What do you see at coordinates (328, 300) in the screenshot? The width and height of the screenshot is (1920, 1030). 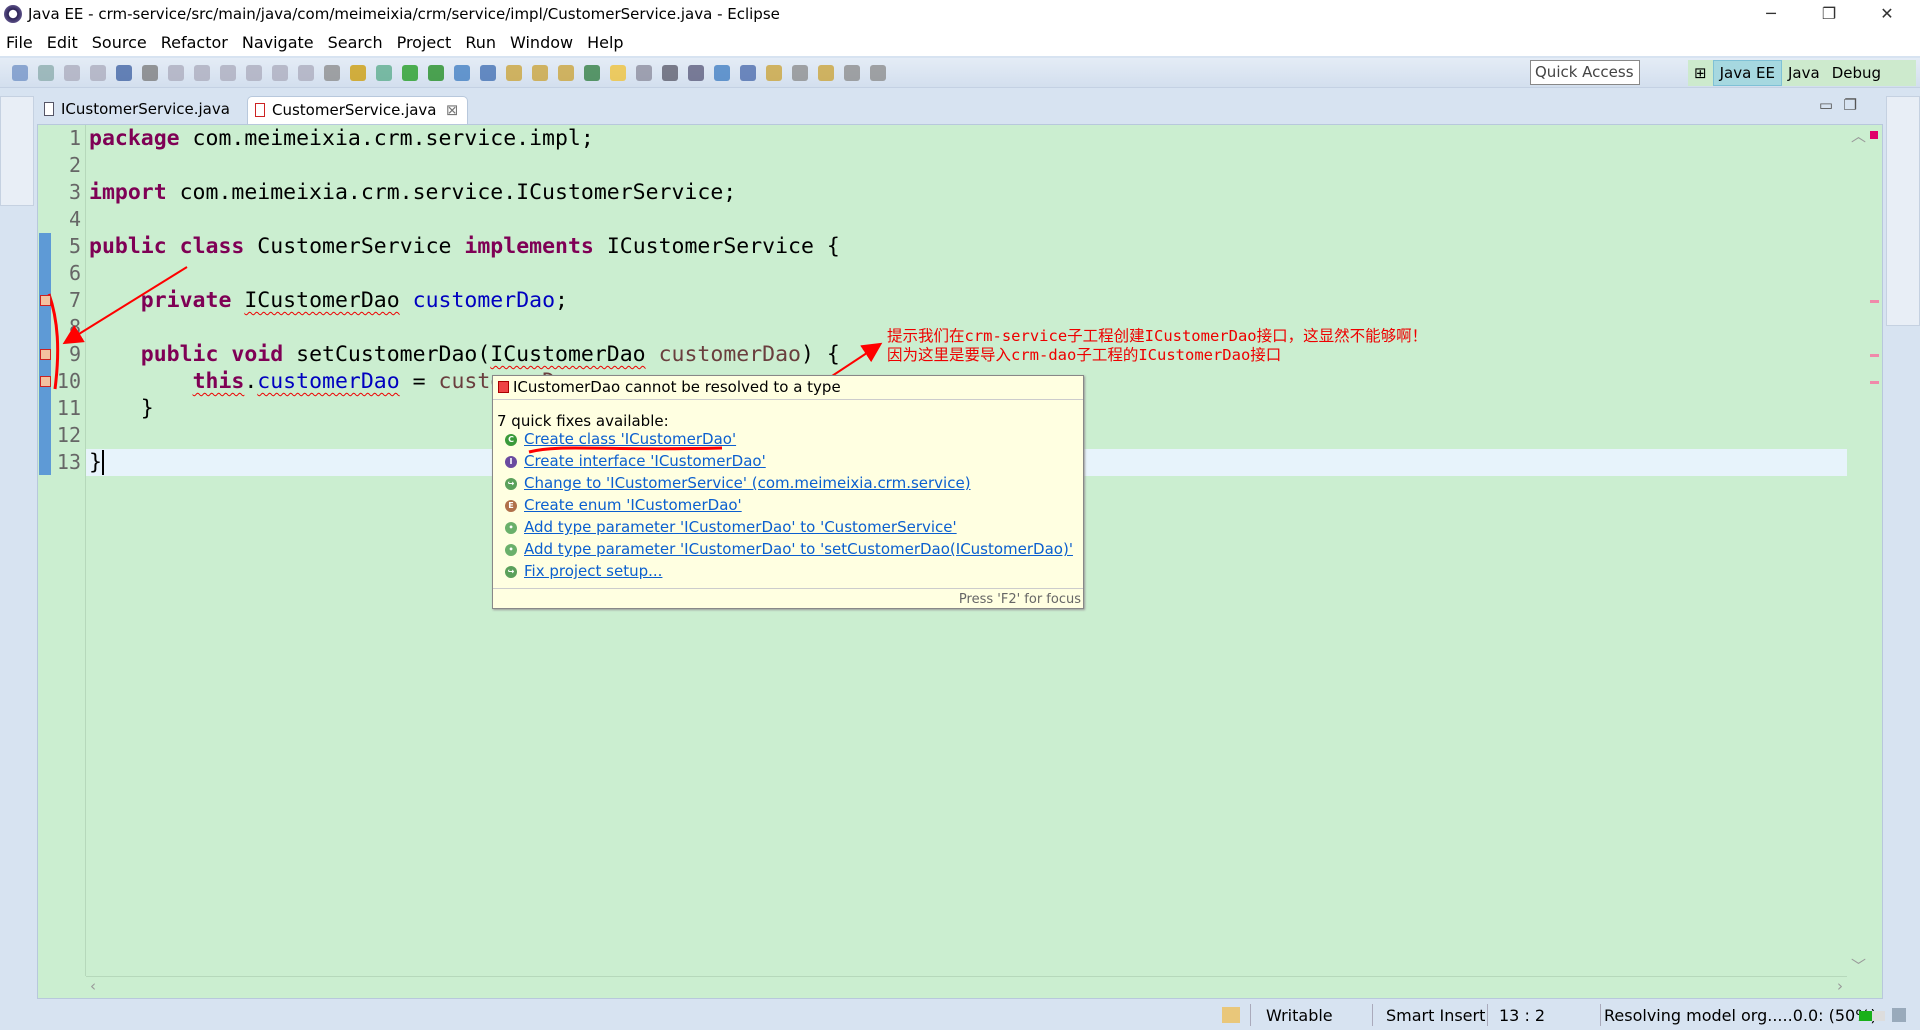 I see `code-line: private ICustomerDao customerDao;` at bounding box center [328, 300].